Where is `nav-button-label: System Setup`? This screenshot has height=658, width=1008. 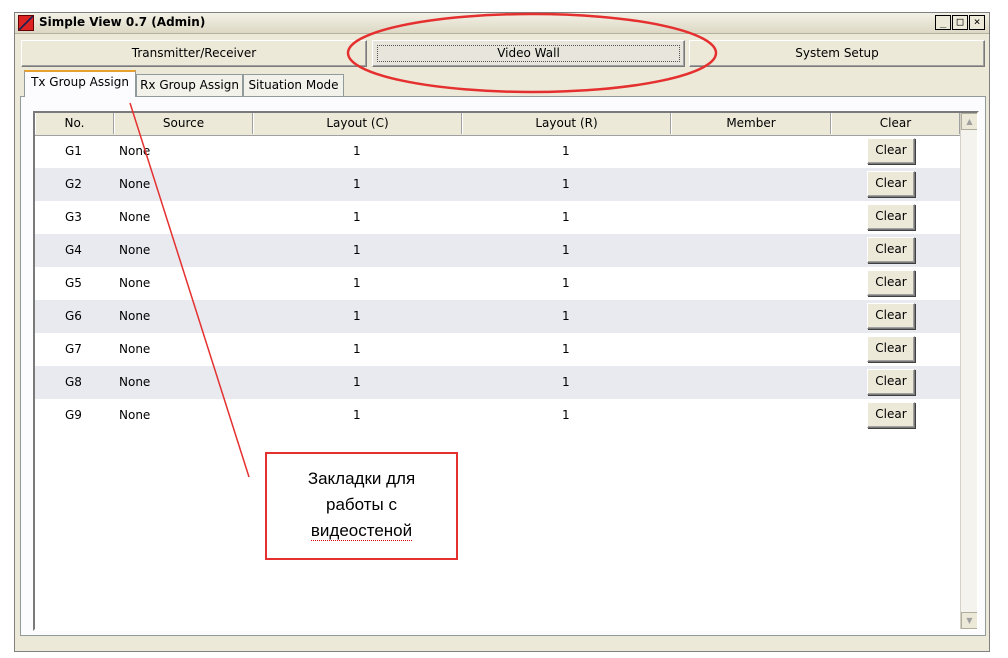 nav-button-label: System Setup is located at coordinates (837, 53).